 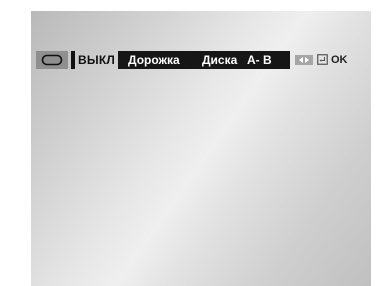 What do you see at coordinates (304, 60) in the screenshot?
I see `left-right-arrows-icon` at bounding box center [304, 60].